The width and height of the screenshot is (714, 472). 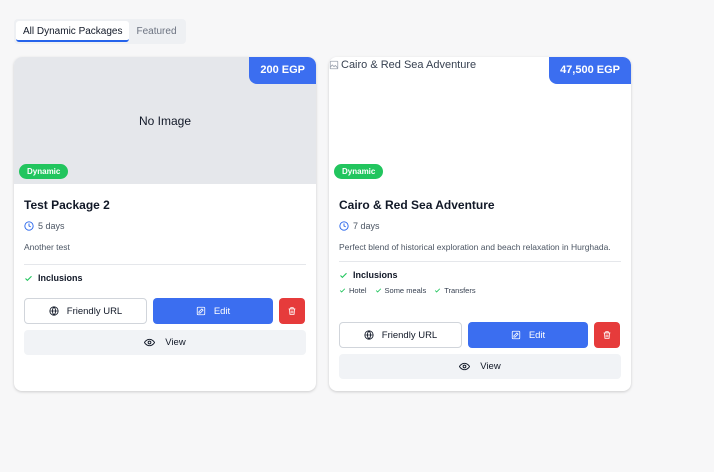 I want to click on inclusion-label: Transfers, so click(x=460, y=290).